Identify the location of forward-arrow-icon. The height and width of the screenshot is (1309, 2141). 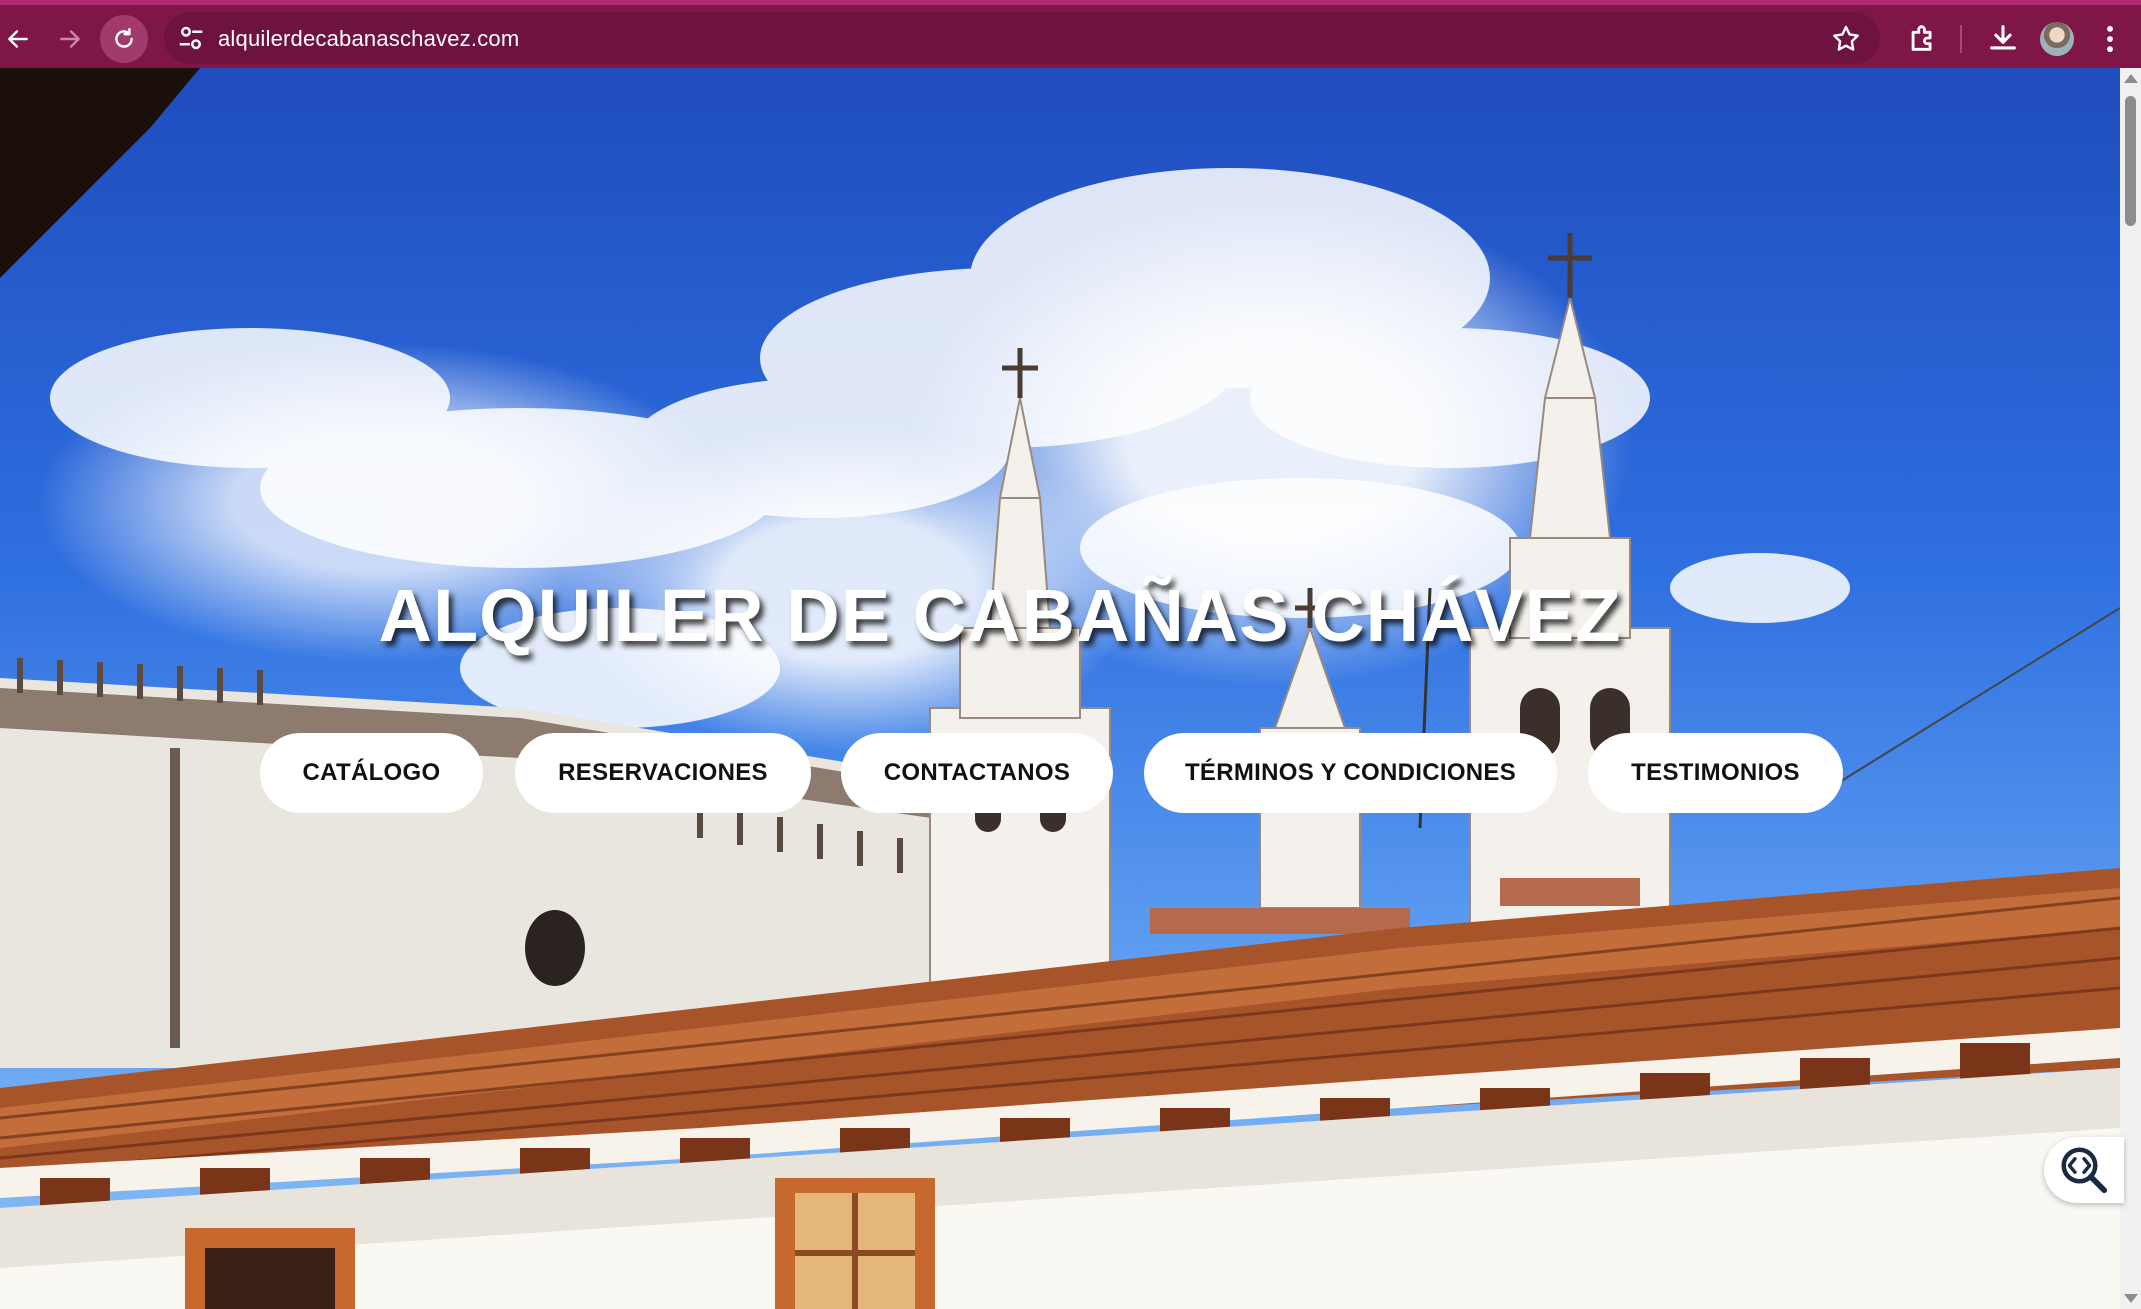
(70, 39).